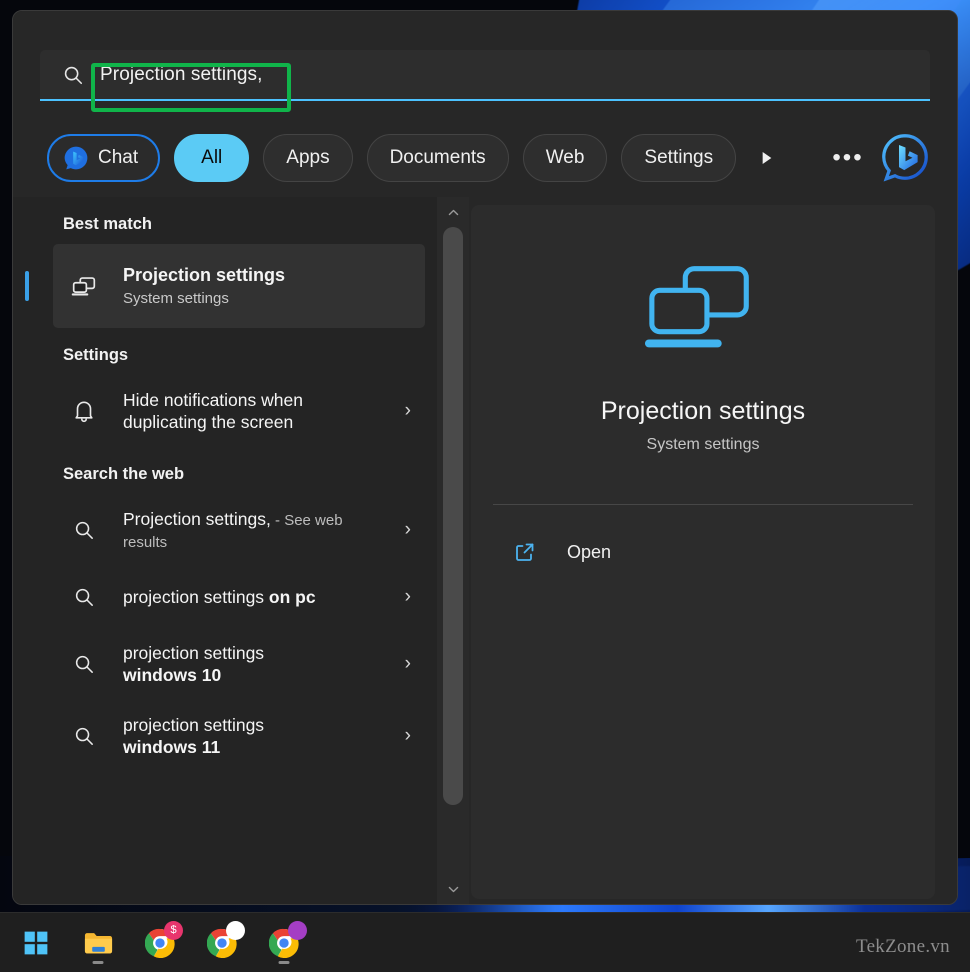 The height and width of the screenshot is (972, 970). Describe the element at coordinates (172, 675) in the screenshot. I see `result-query-bold: windows 10` at that location.